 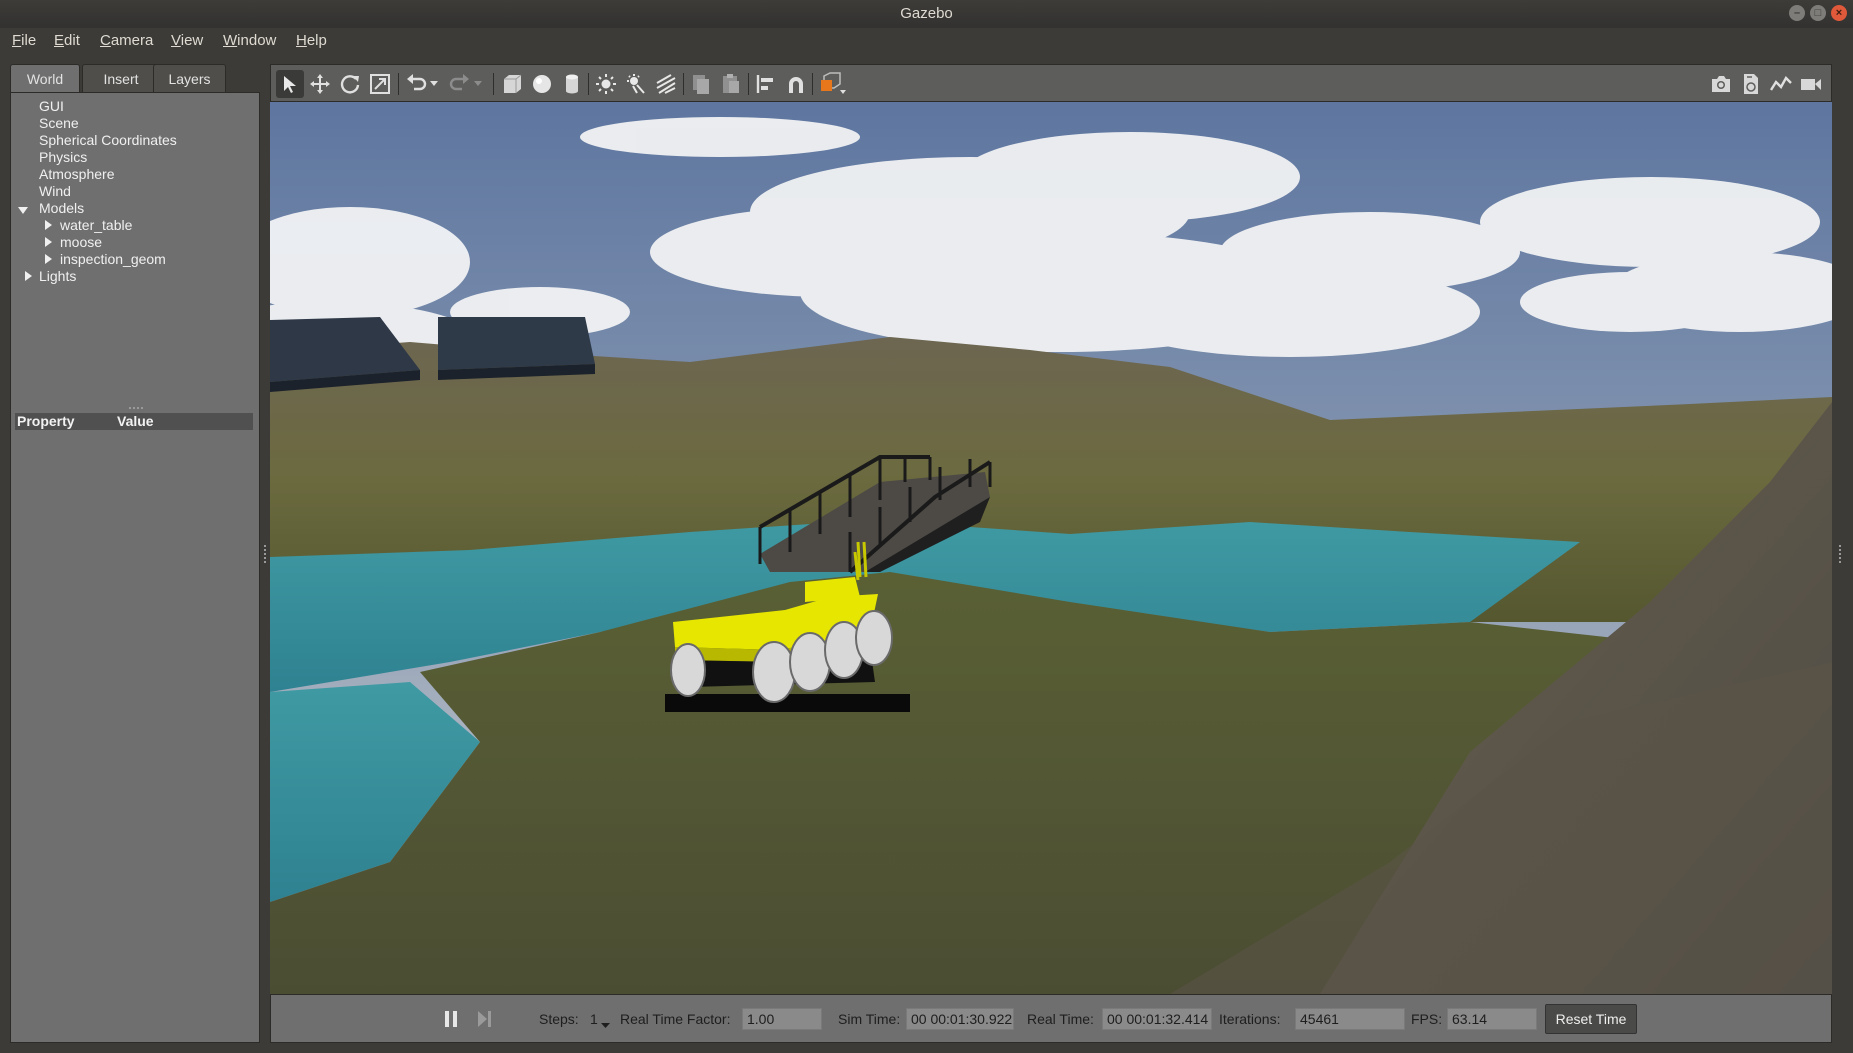 What do you see at coordinates (187, 40) in the screenshot?
I see `menu-view: View` at bounding box center [187, 40].